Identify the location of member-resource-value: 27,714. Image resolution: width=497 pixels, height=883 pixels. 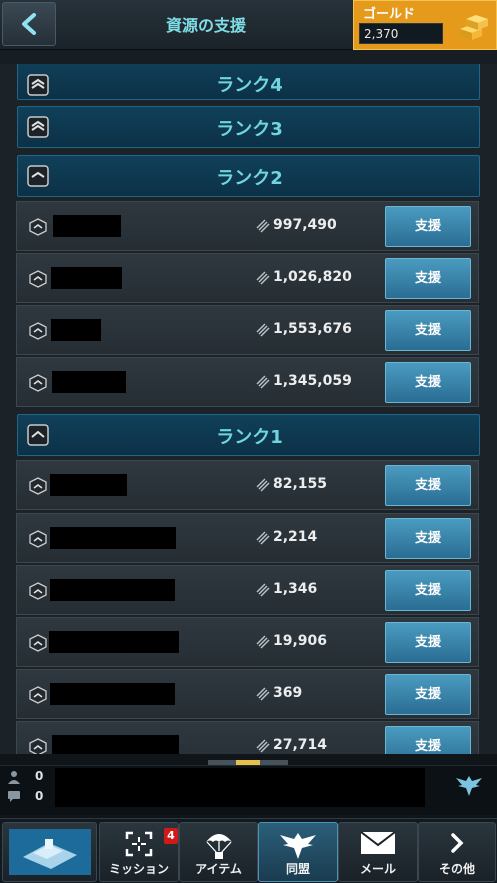
(300, 745).